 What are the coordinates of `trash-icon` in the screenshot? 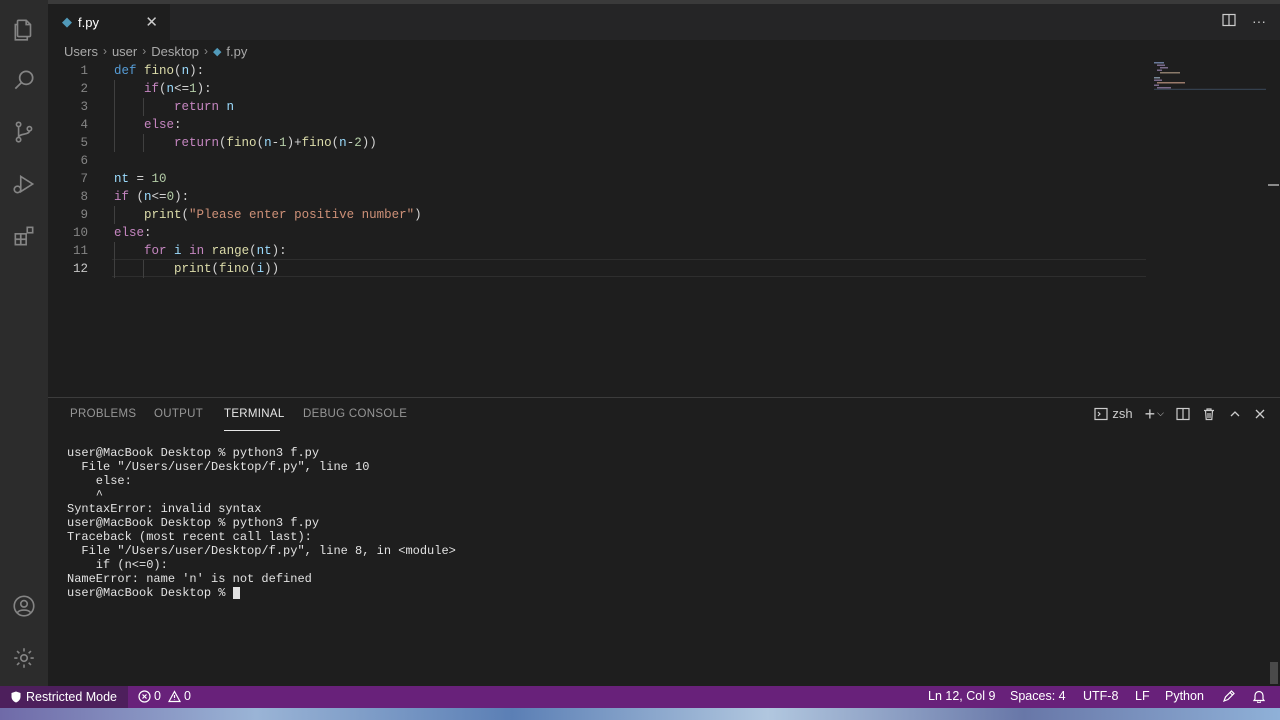 It's located at (1209, 414).